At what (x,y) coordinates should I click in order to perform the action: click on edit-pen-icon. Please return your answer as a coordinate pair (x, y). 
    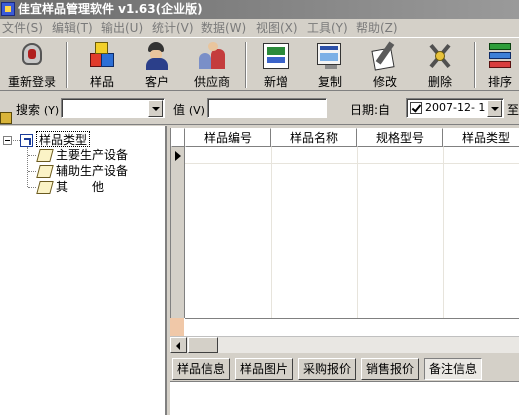
    Looking at the image, I should click on (385, 56).